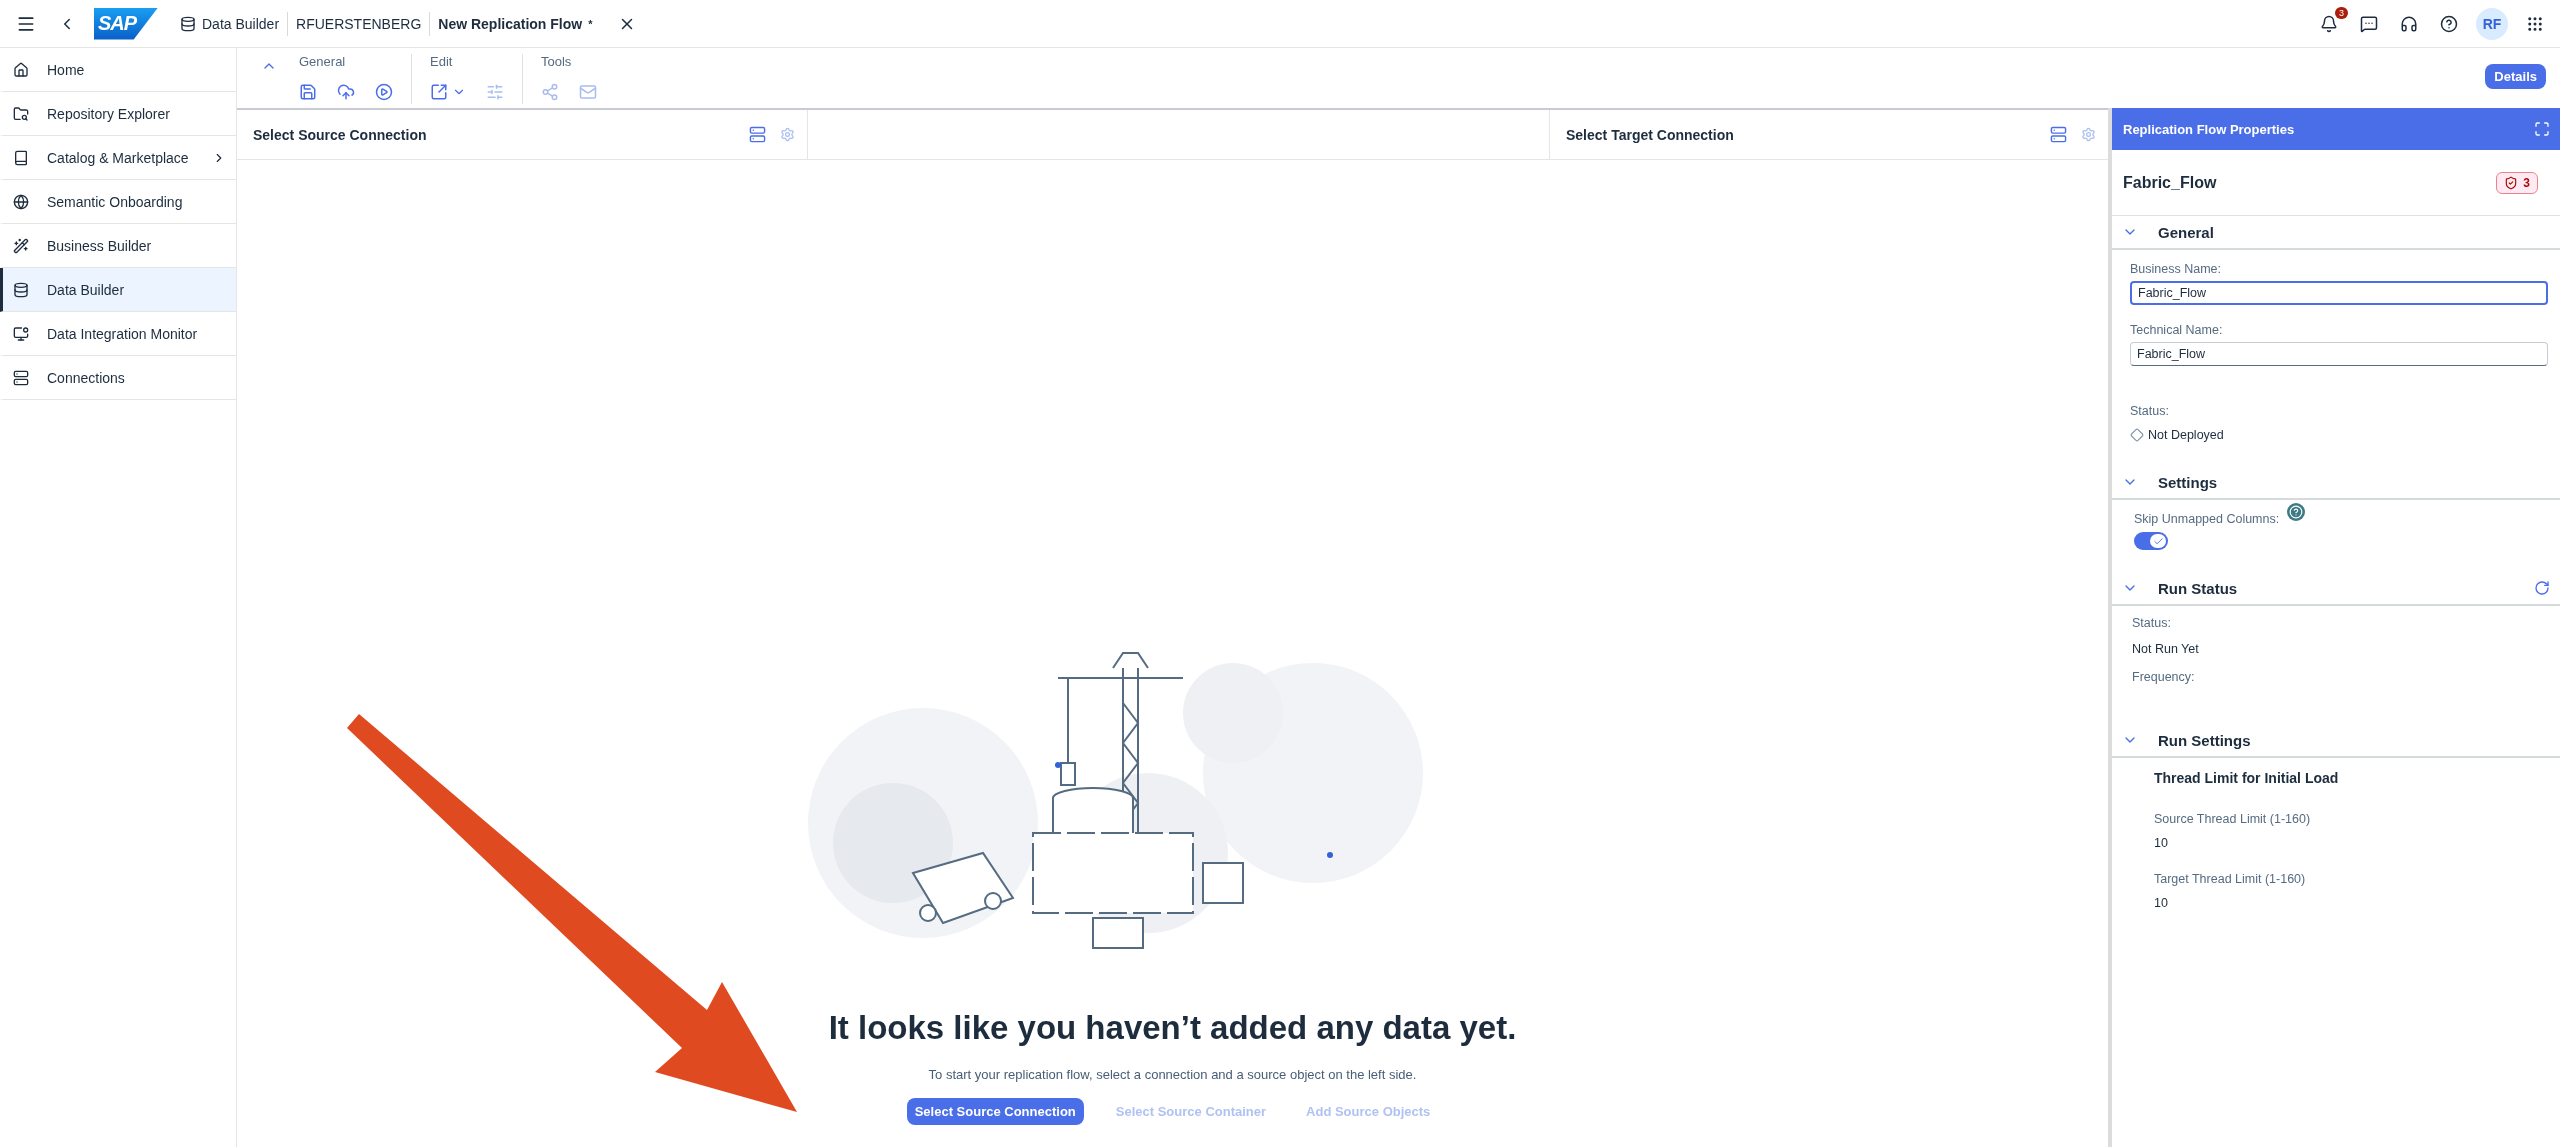 This screenshot has height=1147, width=2560. Describe the element at coordinates (323, 62) in the screenshot. I see `toolbar-group-label: General` at that location.